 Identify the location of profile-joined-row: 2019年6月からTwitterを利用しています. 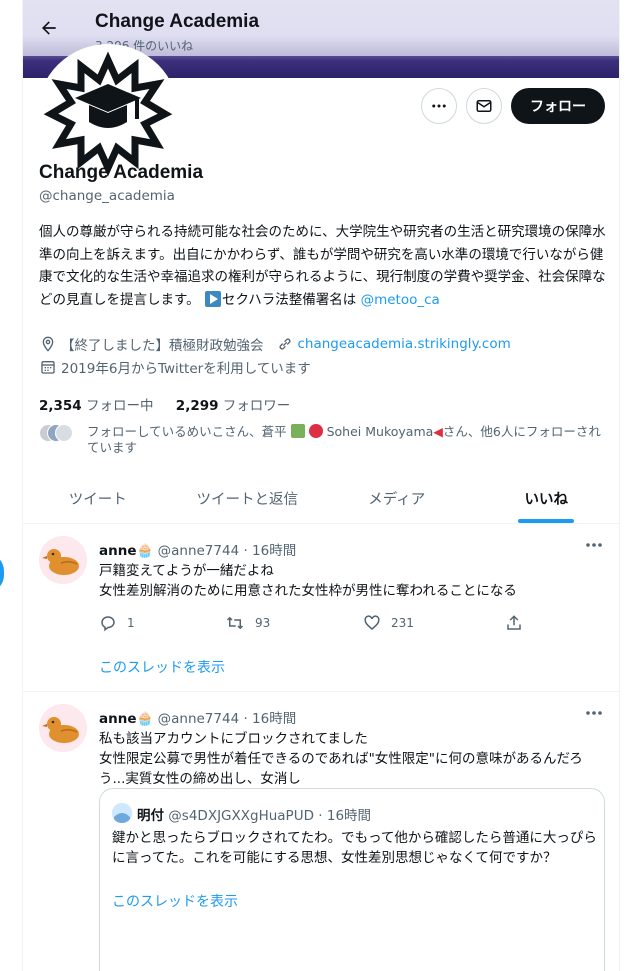
(175, 367).